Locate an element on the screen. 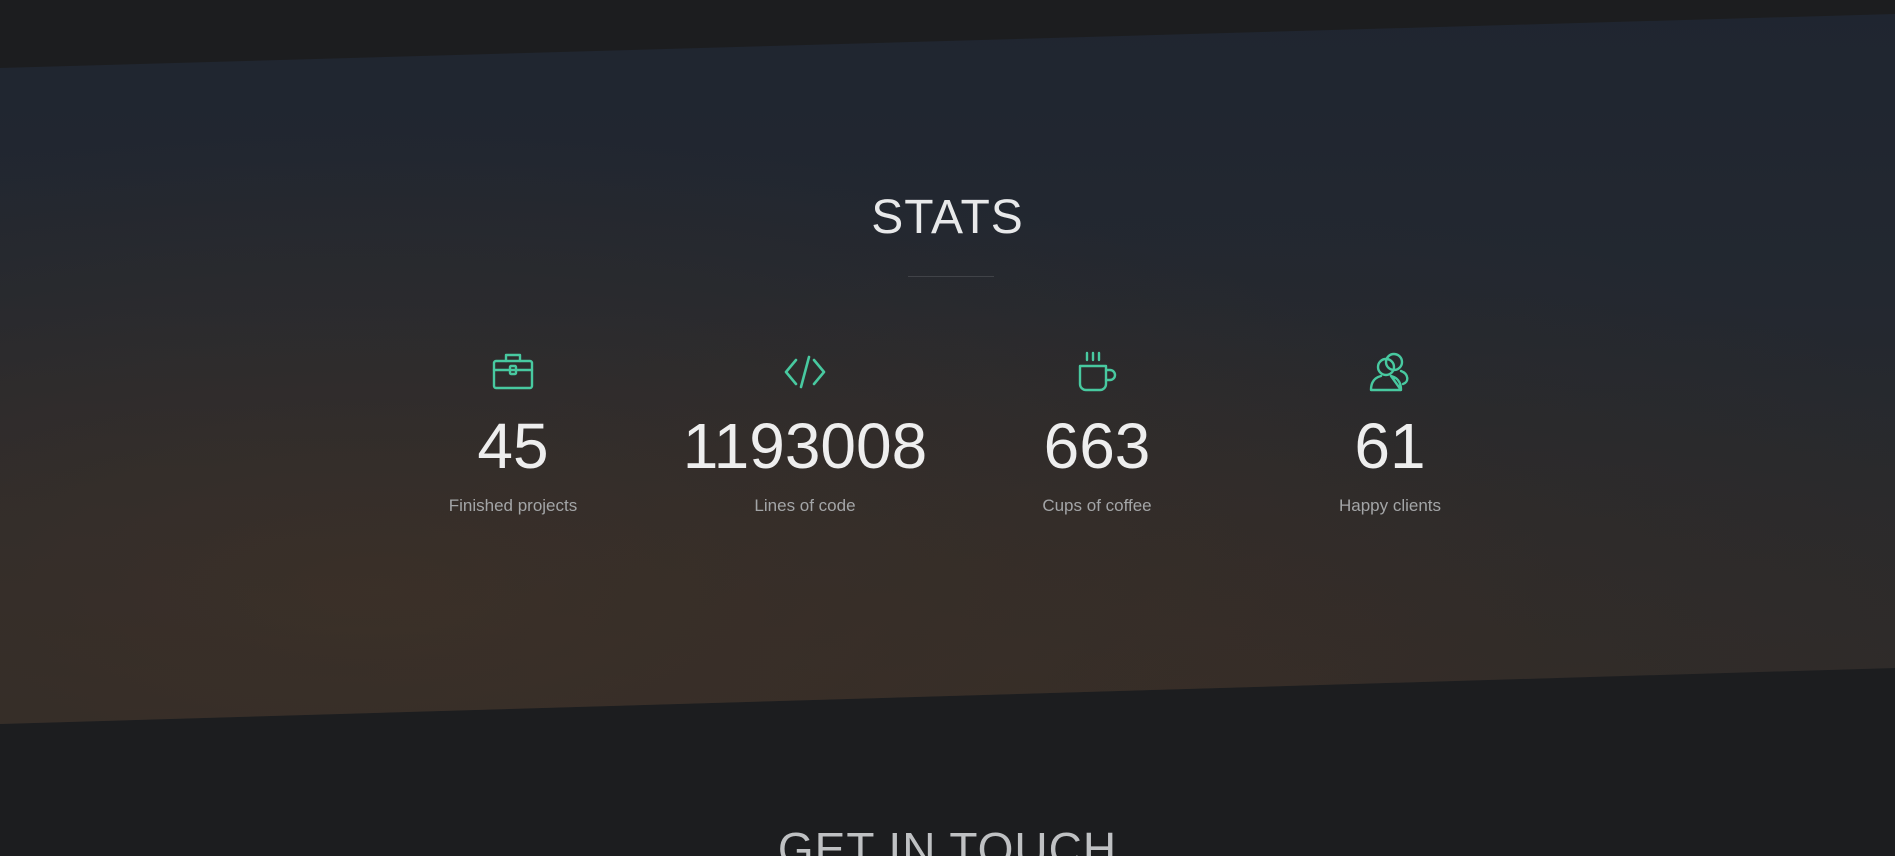 The width and height of the screenshot is (1895, 856). code-icon is located at coordinates (805, 372).